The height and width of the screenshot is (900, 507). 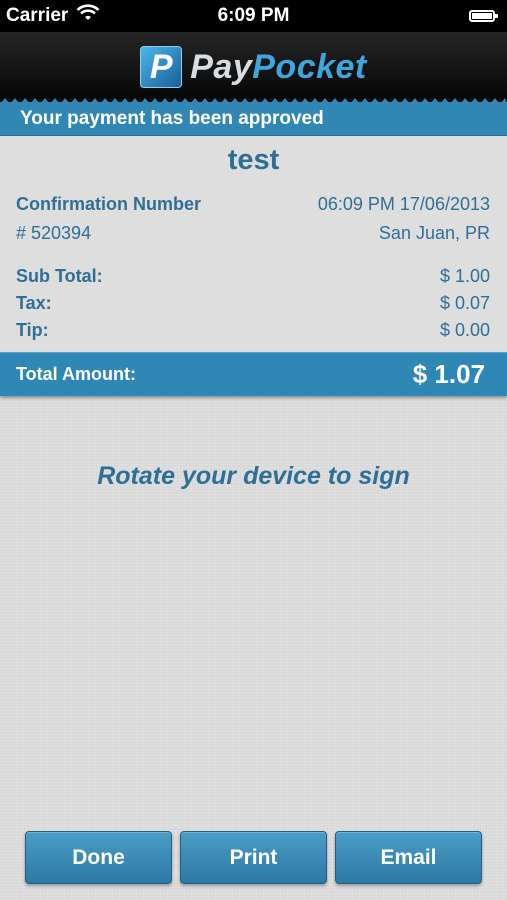 What do you see at coordinates (109, 204) in the screenshot?
I see `confirmation-label: Confirmation Number` at bounding box center [109, 204].